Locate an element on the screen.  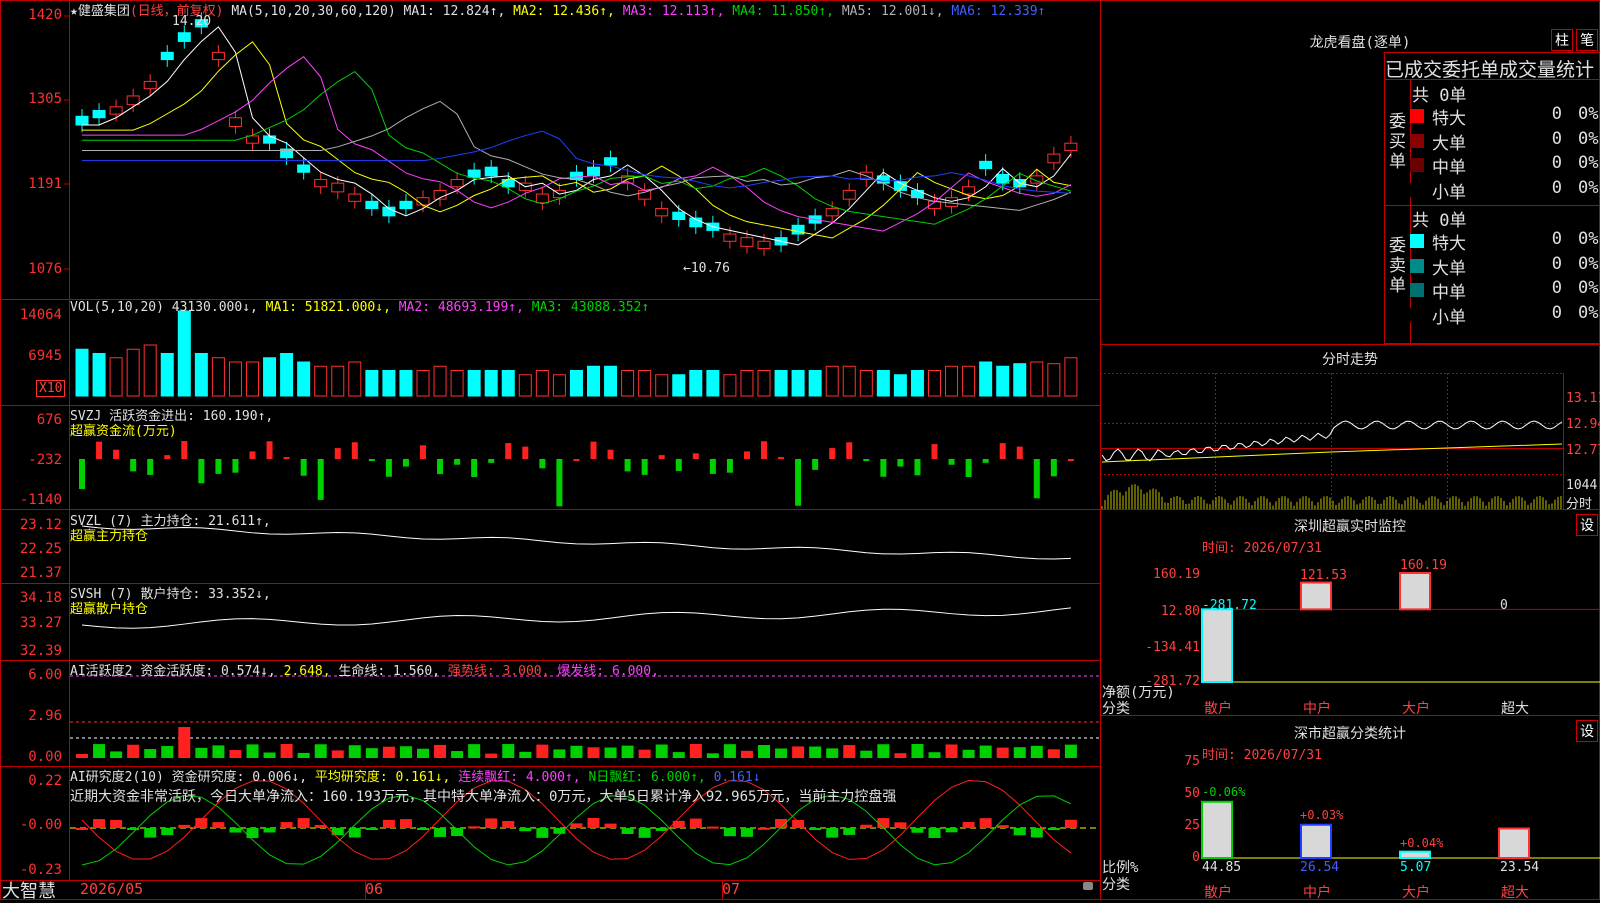
high-mark: 14.20 is located at coordinates (192, 21).